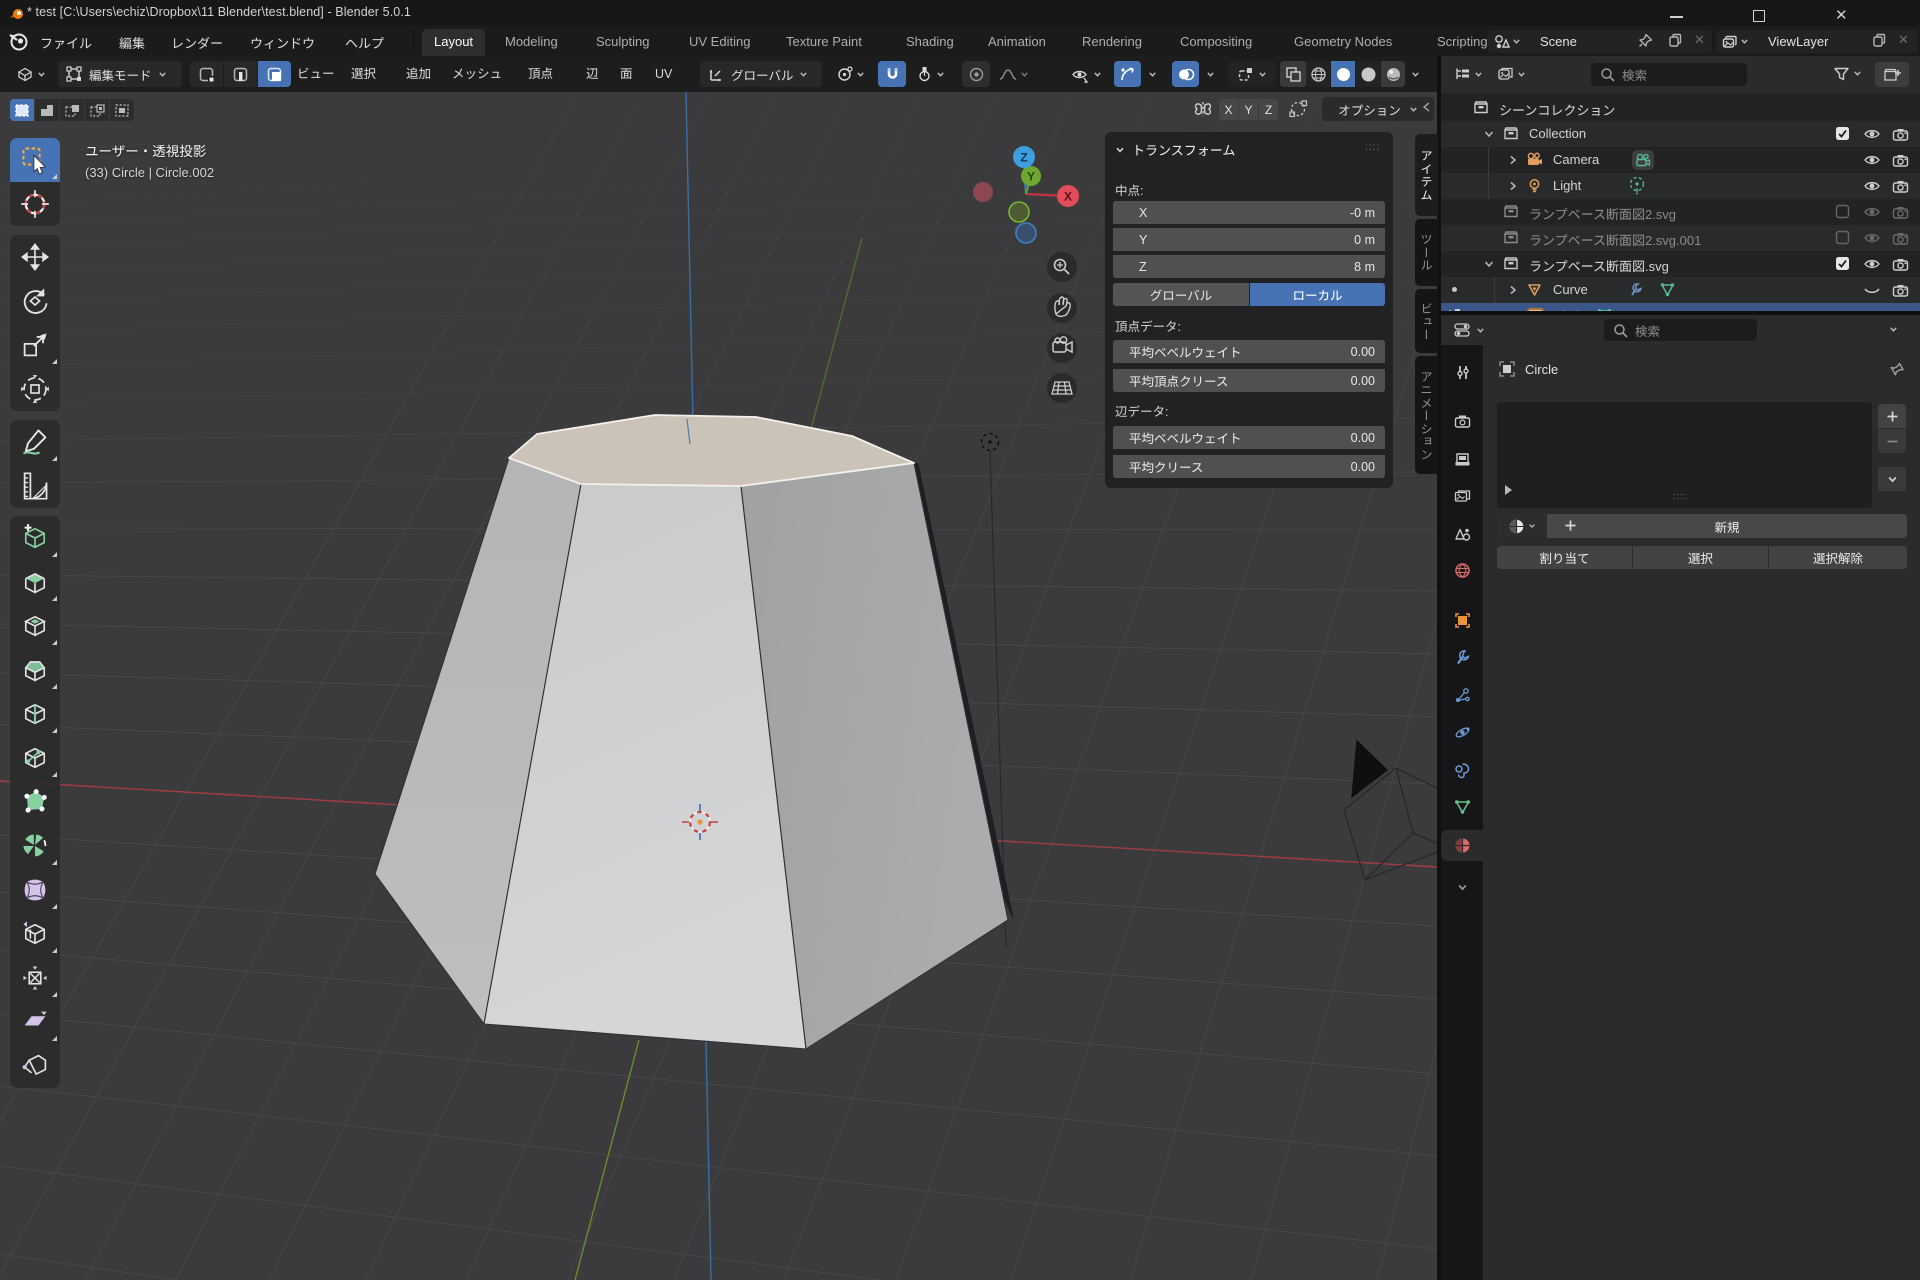 Image resolution: width=1920 pixels, height=1280 pixels. Describe the element at coordinates (1068, 197) in the screenshot. I see `svg-text: X` at that location.